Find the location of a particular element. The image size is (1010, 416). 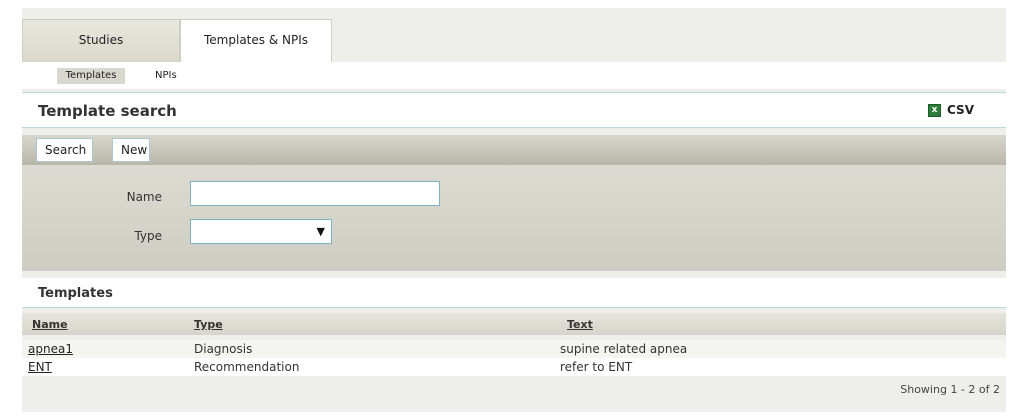

csv-label: CSV is located at coordinates (960, 110).